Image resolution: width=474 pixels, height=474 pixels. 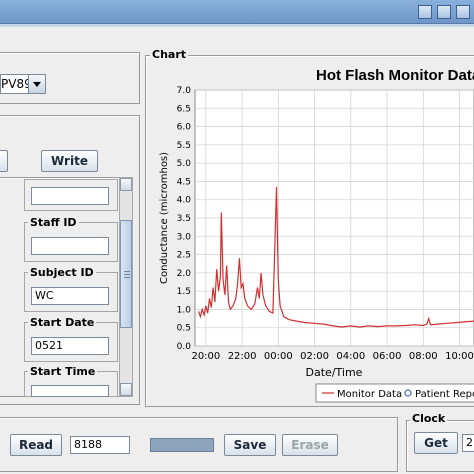 I want to click on erase-button: Erase, so click(x=310, y=445).